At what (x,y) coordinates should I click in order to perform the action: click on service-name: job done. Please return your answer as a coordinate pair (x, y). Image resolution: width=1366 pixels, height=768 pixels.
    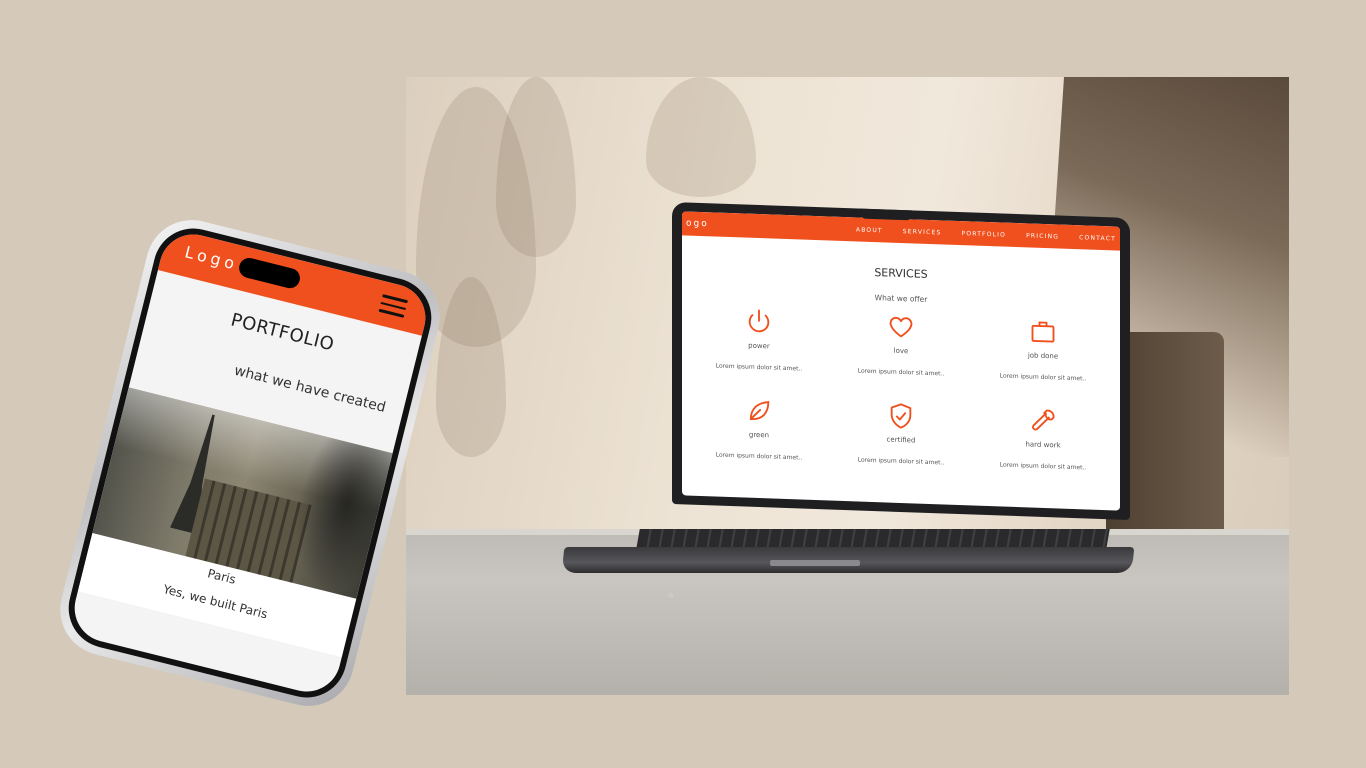
    Looking at the image, I should click on (1043, 356).